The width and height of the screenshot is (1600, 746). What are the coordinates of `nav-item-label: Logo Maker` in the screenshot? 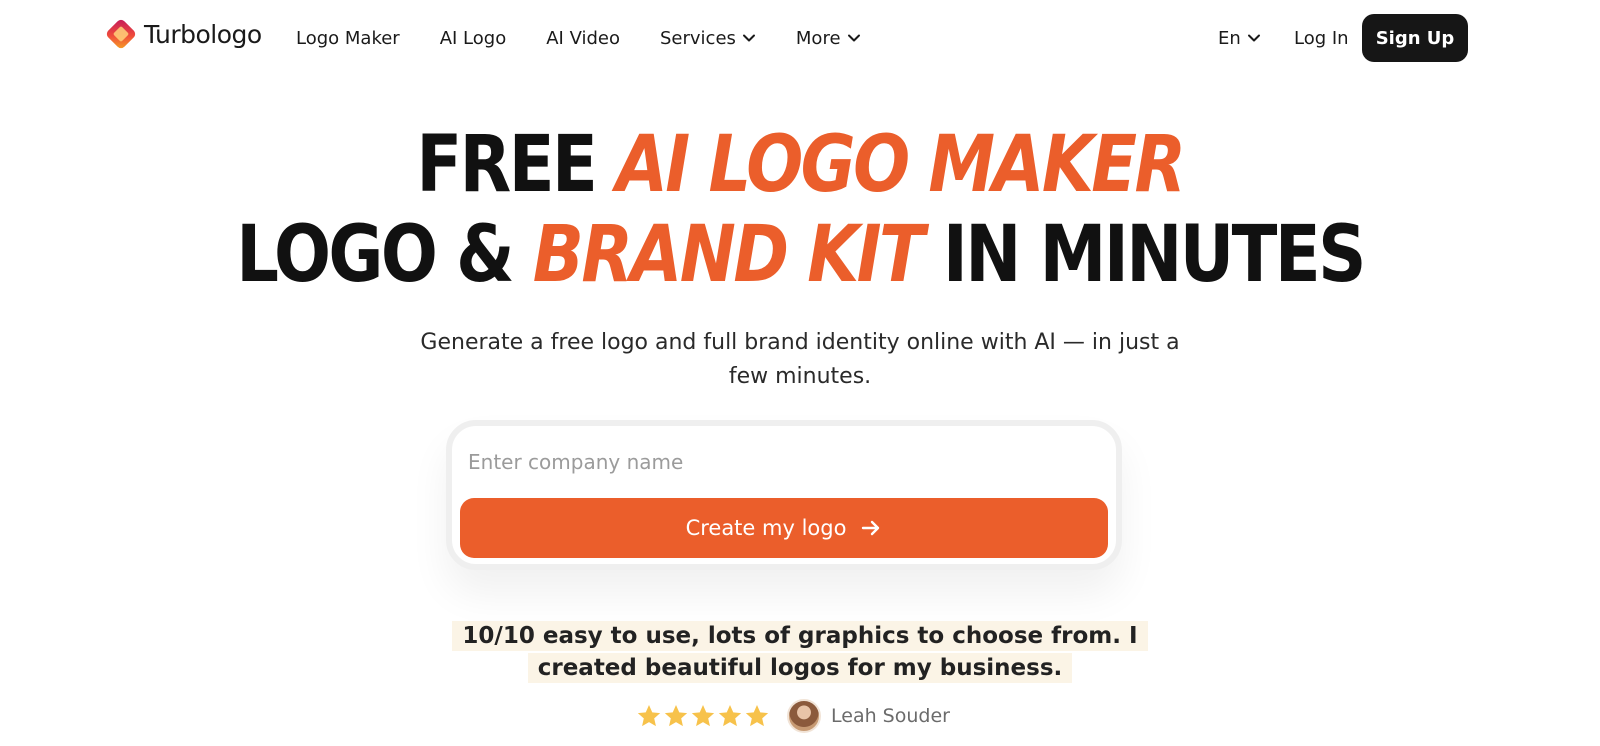 It's located at (348, 38).